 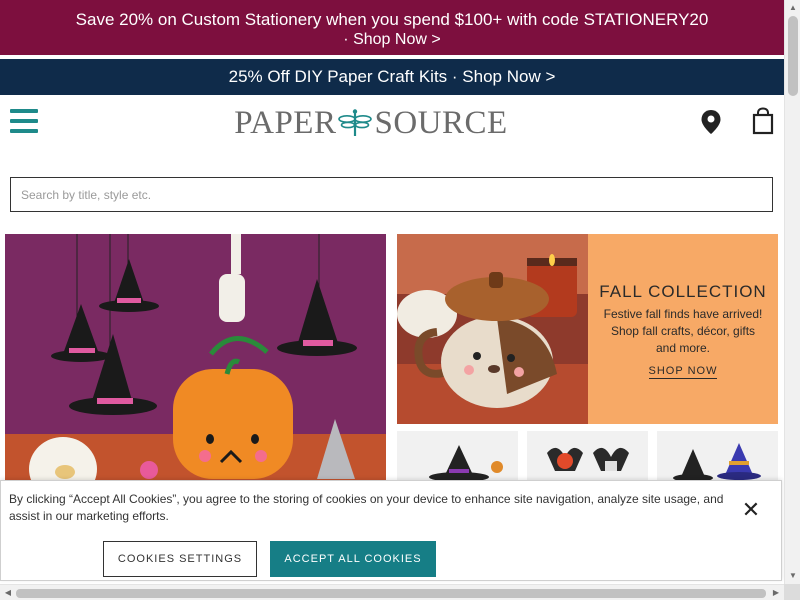 I want to click on site-logo: PAPER SOURCE, so click(x=371, y=123).